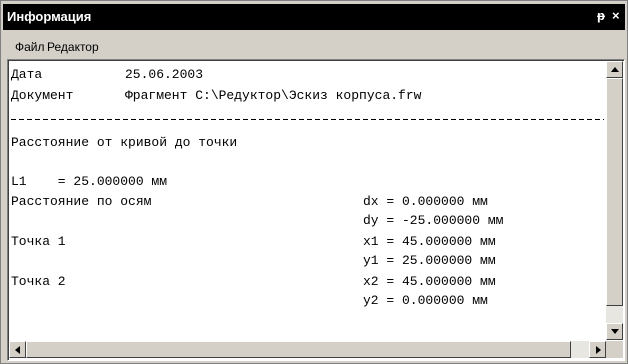  Describe the element at coordinates (73, 47) in the screenshot. I see `menu-editor: Редактор` at that location.